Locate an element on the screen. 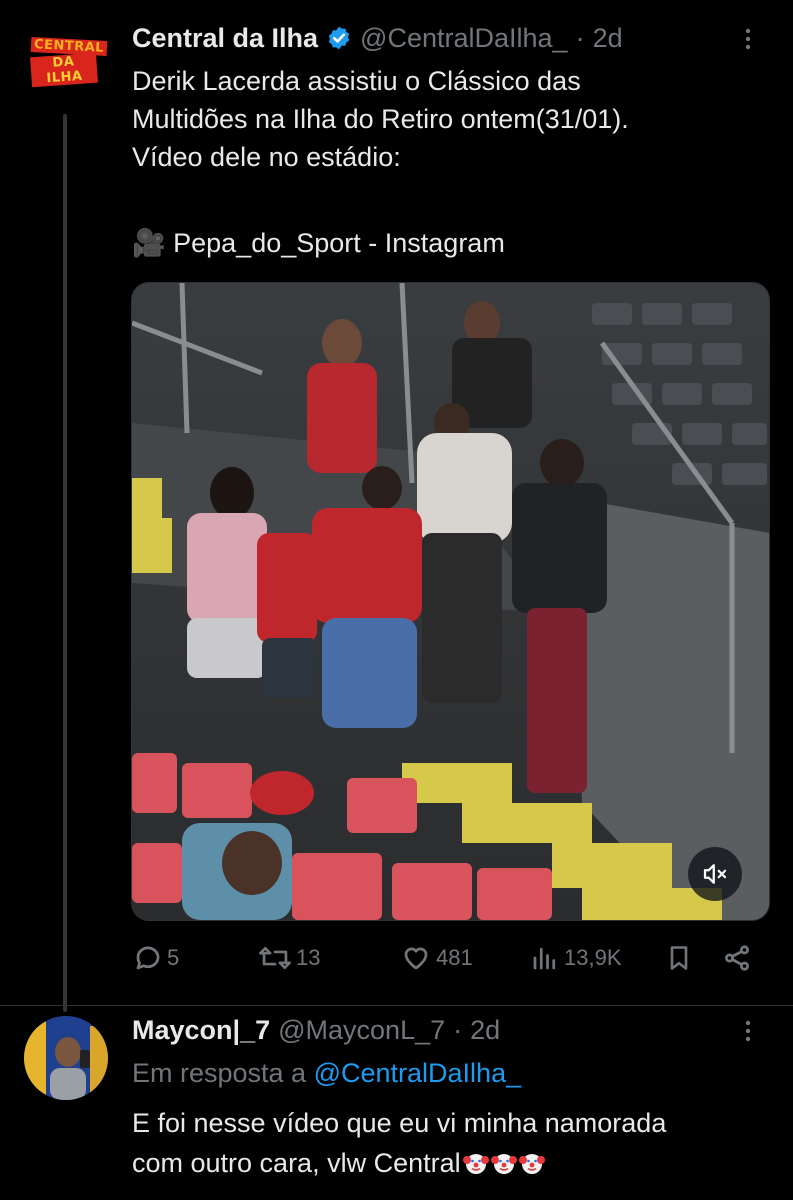  bookmark-button is located at coordinates (679, 958).